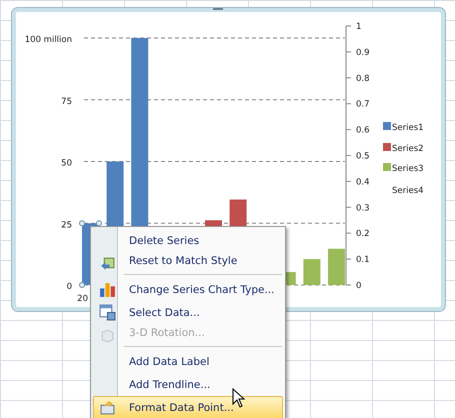 The height and width of the screenshot is (418, 455). What do you see at coordinates (66, 163) in the screenshot?
I see `axis-label: 50` at bounding box center [66, 163].